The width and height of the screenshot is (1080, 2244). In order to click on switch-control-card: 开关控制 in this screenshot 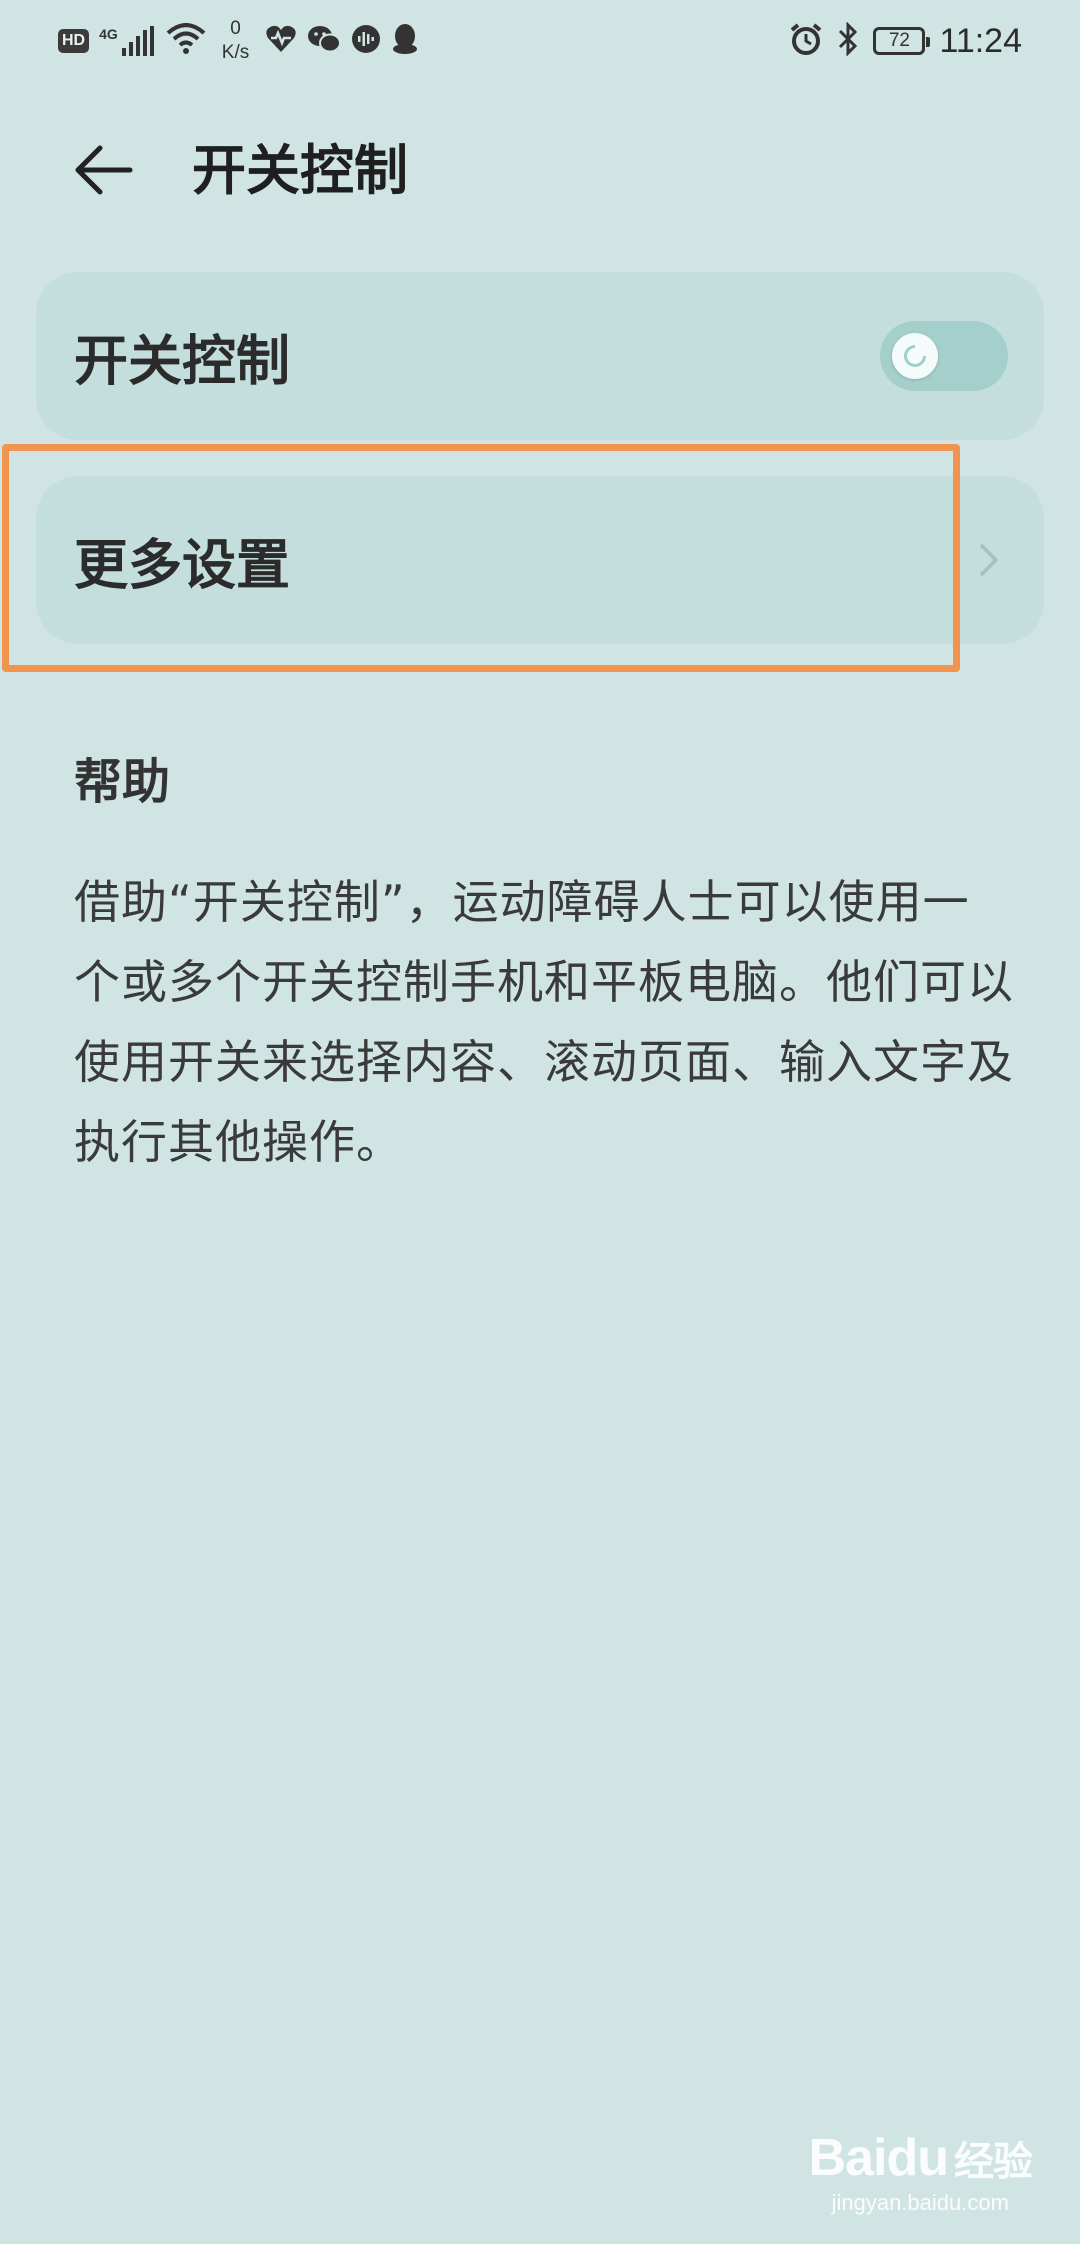, I will do `click(540, 356)`.